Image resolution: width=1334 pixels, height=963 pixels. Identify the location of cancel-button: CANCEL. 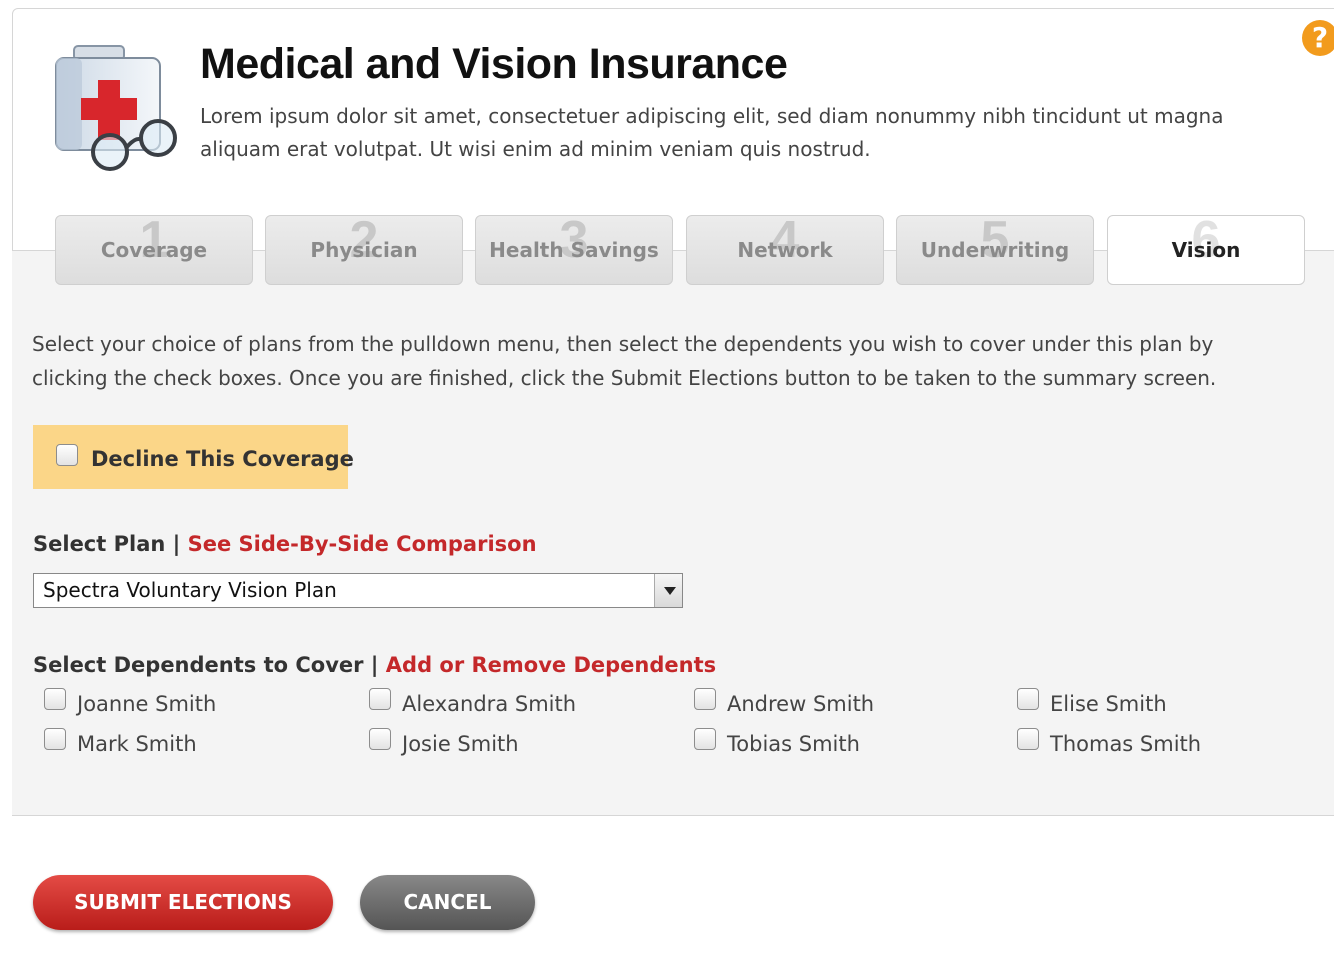
(447, 902).